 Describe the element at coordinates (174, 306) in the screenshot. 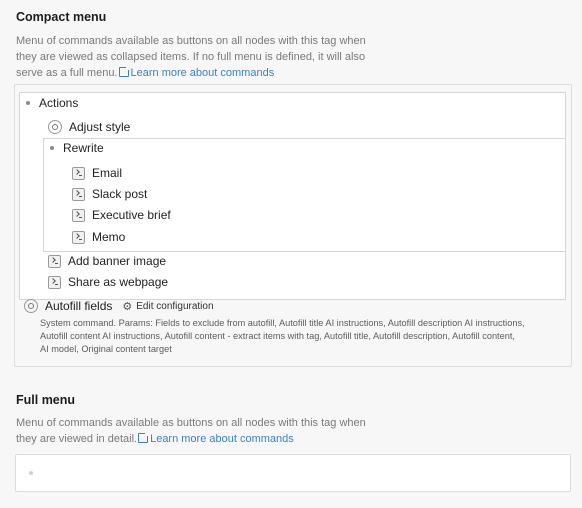

I see `edit-configuration-button: Edit configuration` at that location.